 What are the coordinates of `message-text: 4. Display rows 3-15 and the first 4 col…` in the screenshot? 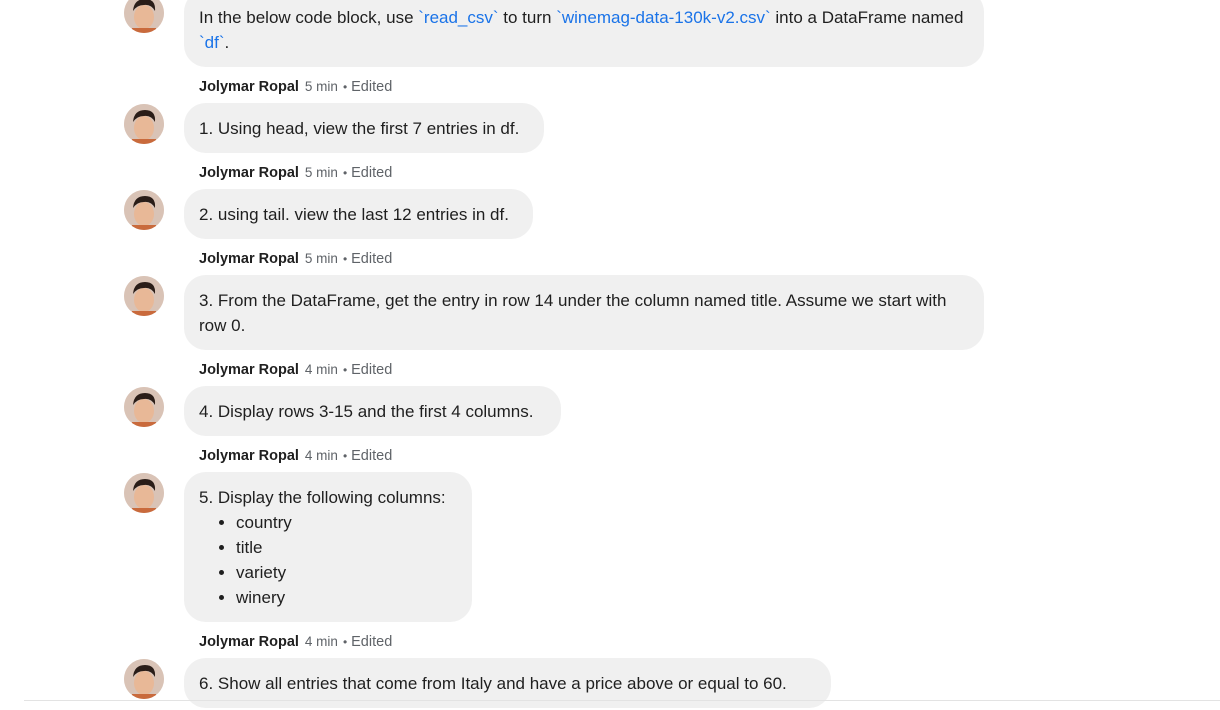 It's located at (366, 411).